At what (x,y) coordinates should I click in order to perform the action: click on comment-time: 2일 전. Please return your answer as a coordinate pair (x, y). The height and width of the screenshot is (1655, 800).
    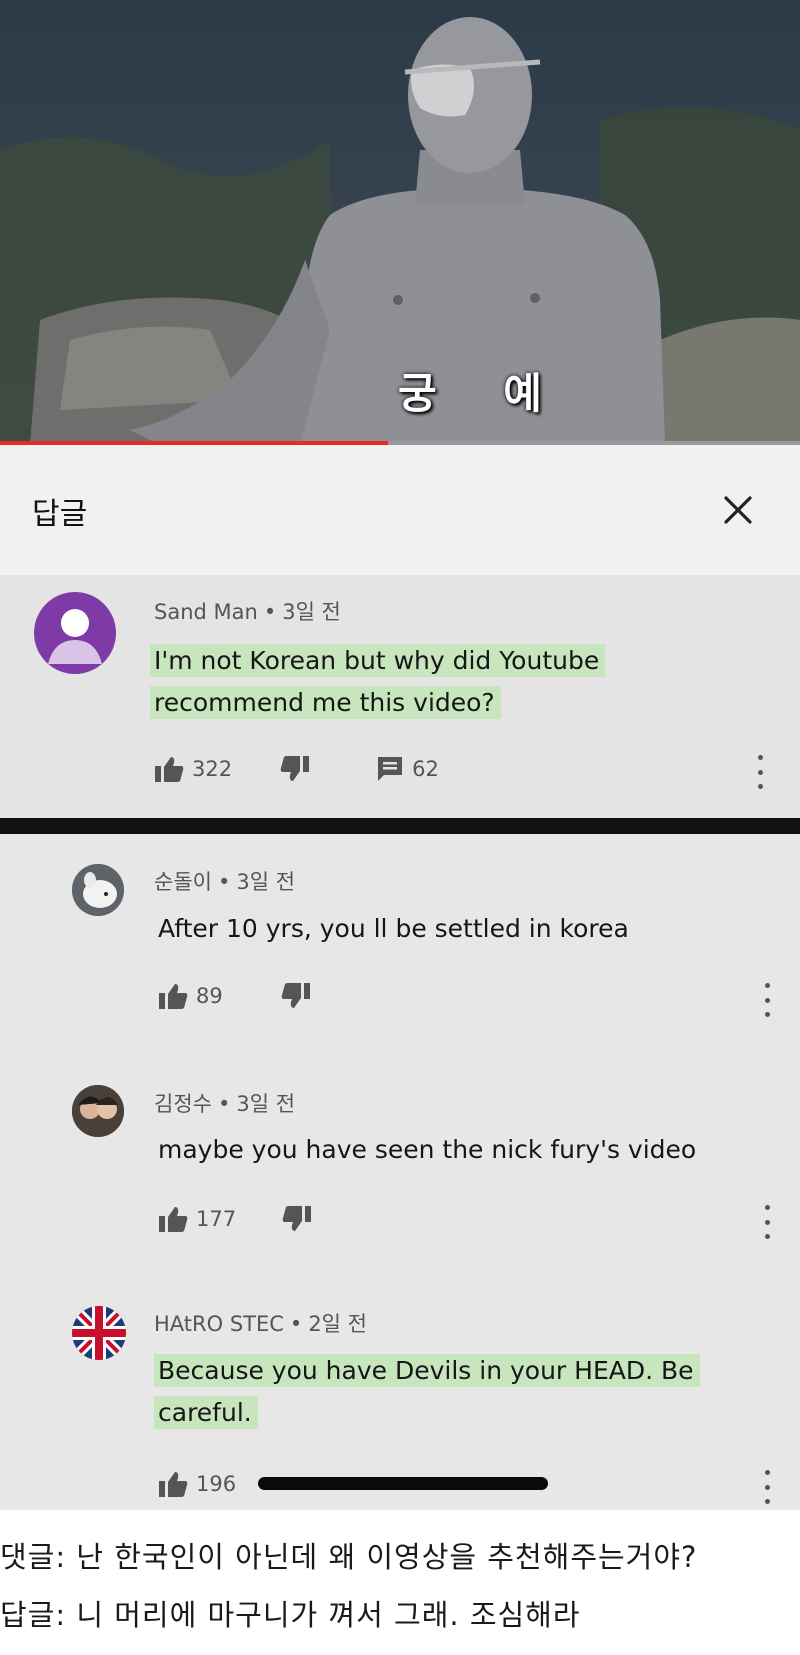
    Looking at the image, I should click on (337, 1324).